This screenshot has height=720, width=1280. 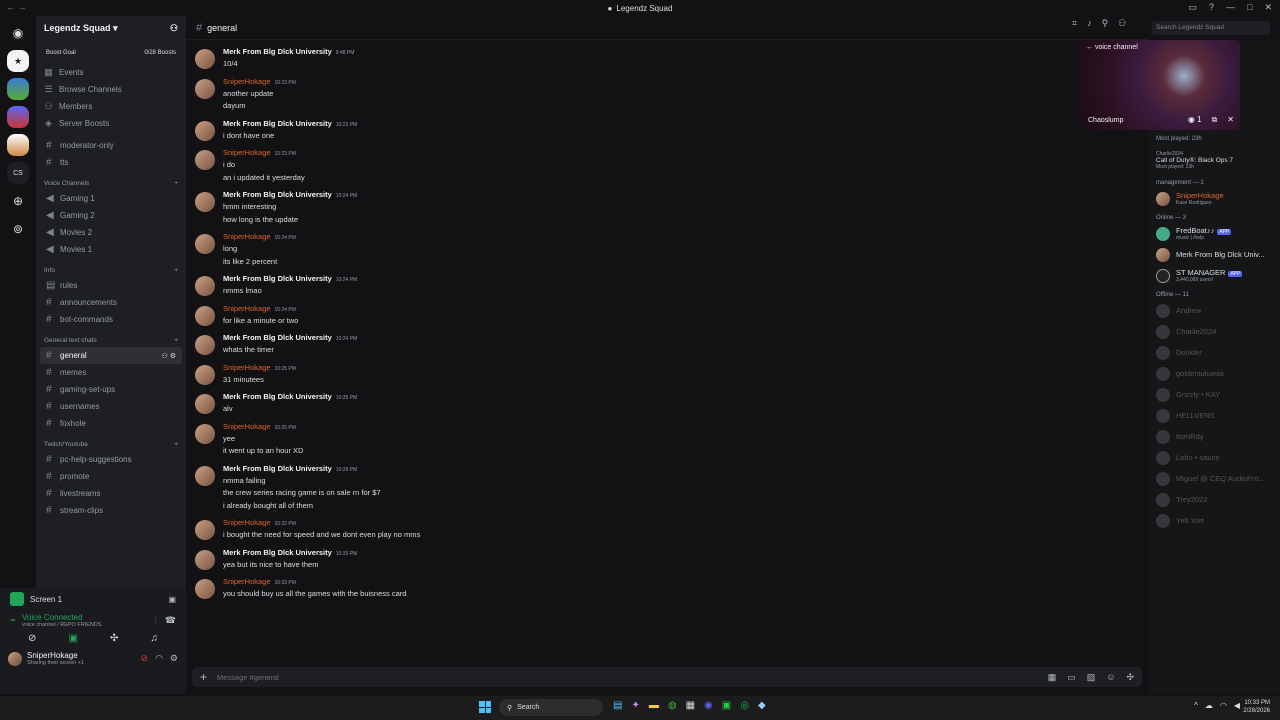 I want to click on nav-members: ⚇ Members, so click(x=111, y=106).